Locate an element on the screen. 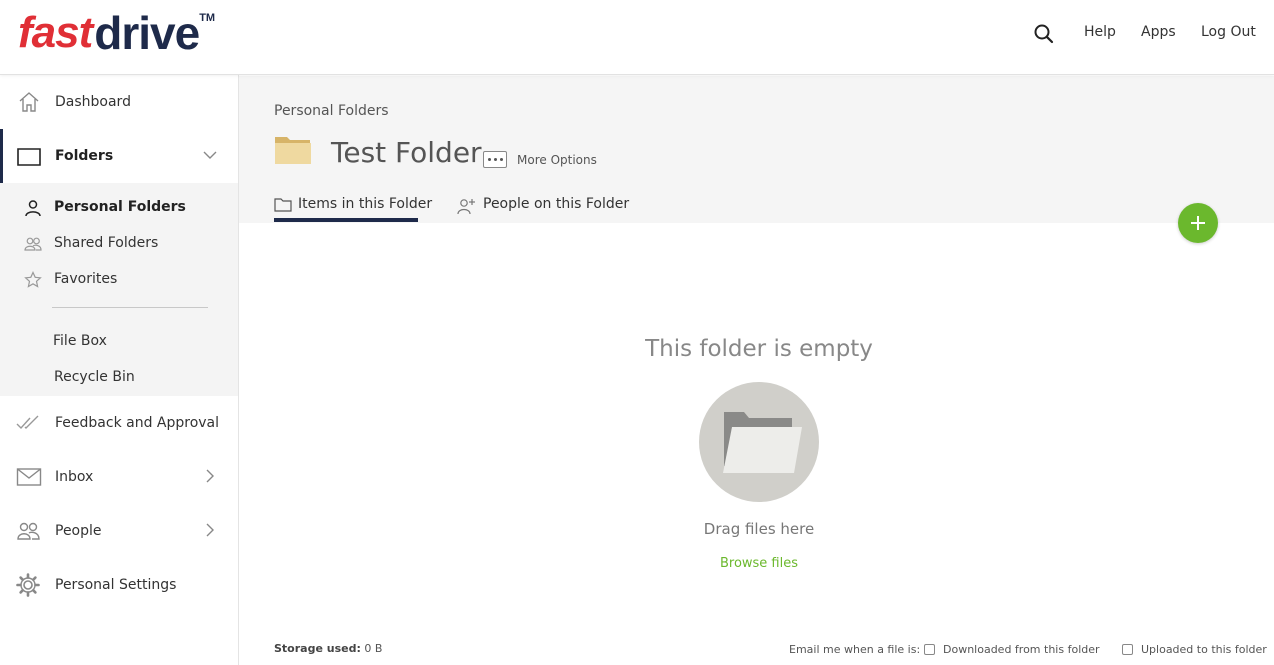  sub-personal-label: Personal Folders is located at coordinates (120, 207).